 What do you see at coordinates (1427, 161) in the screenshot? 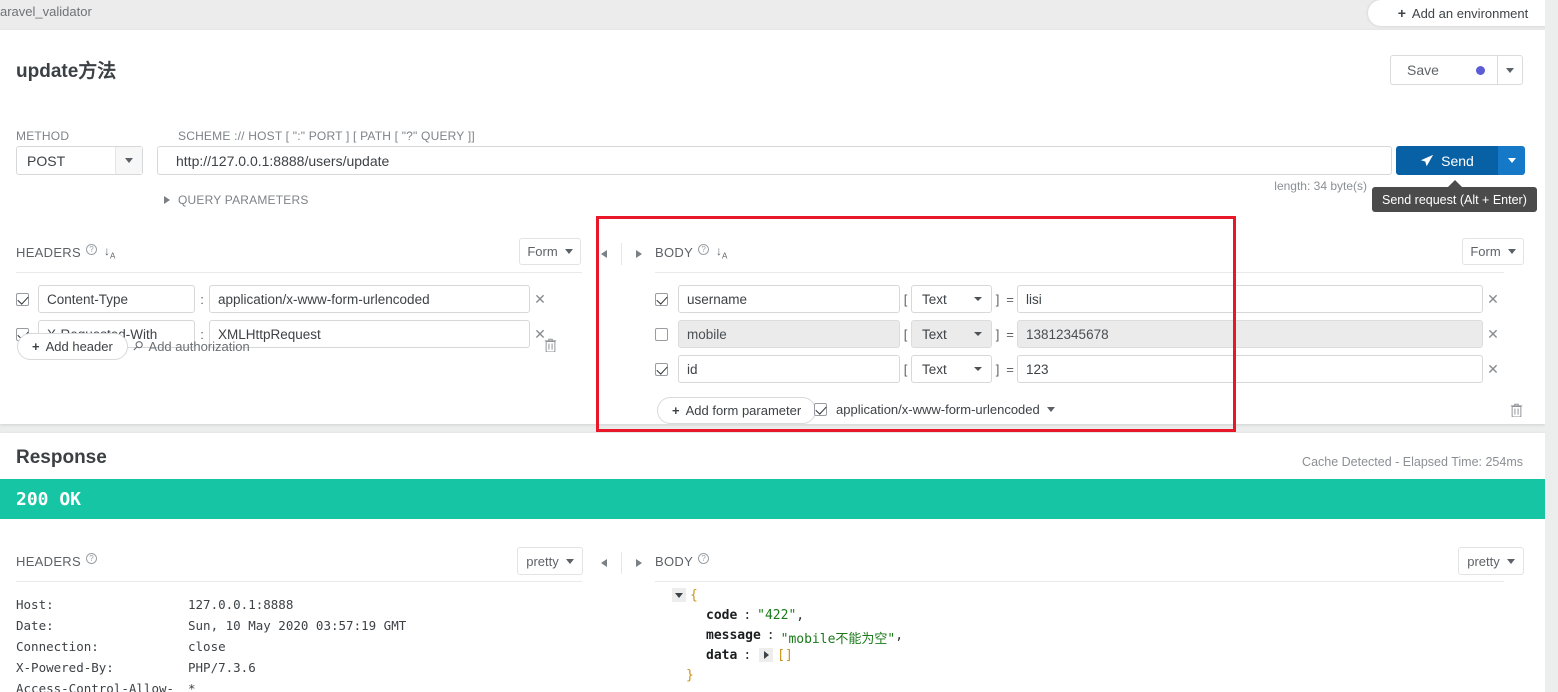
I see `paper-plane-icon` at bounding box center [1427, 161].